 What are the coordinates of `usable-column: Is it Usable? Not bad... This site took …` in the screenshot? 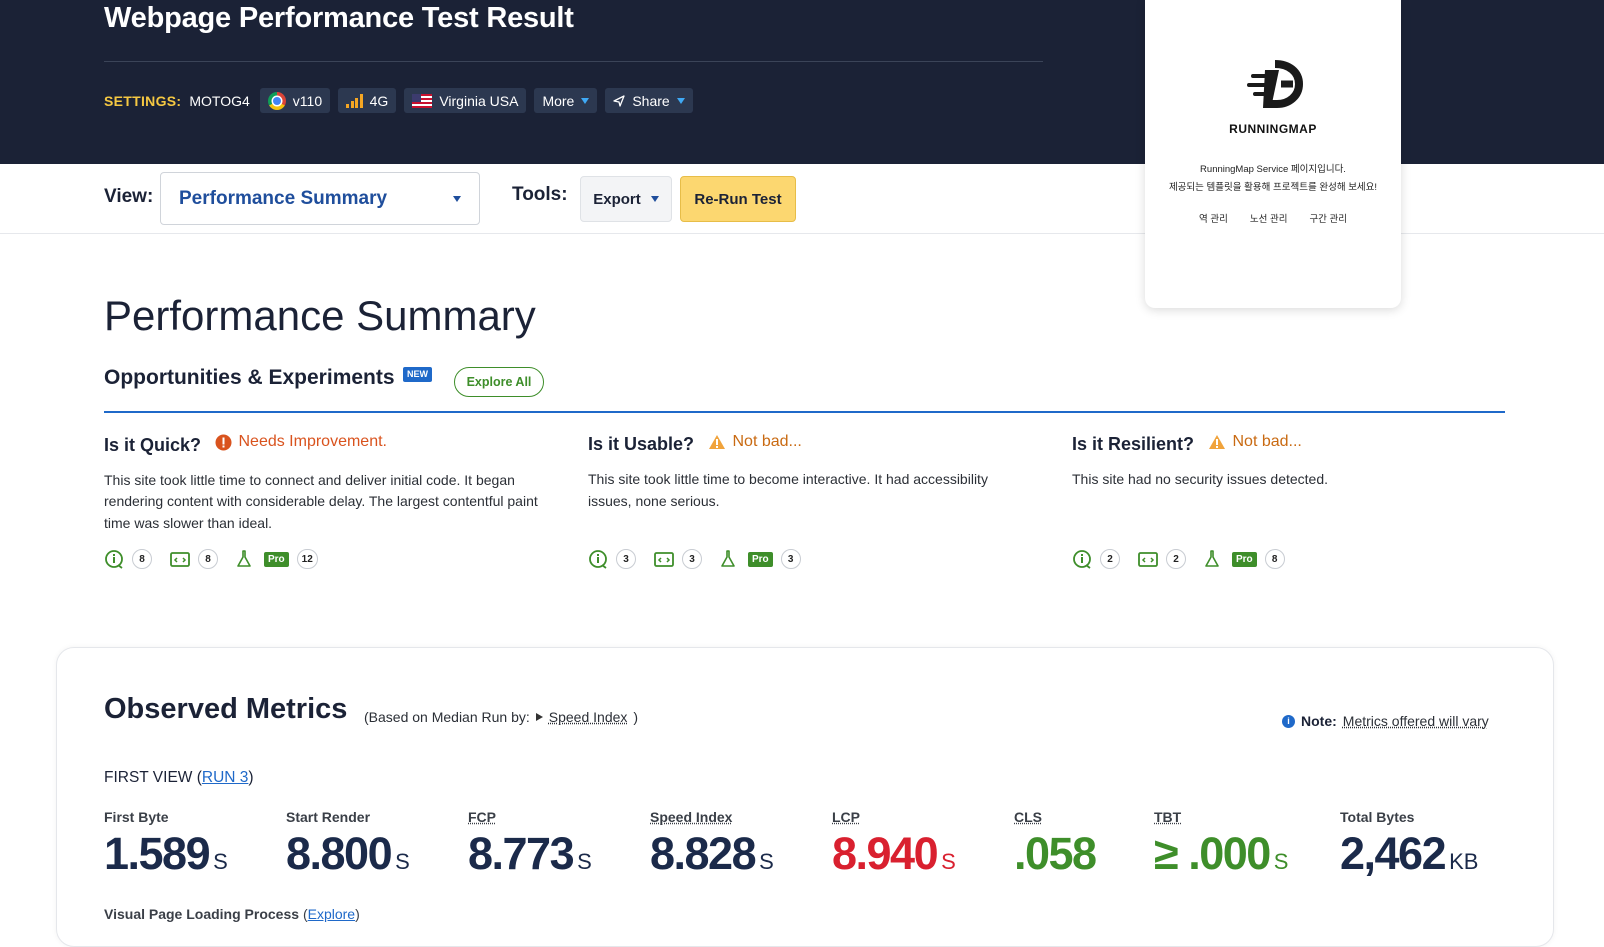 It's located at (808, 472).